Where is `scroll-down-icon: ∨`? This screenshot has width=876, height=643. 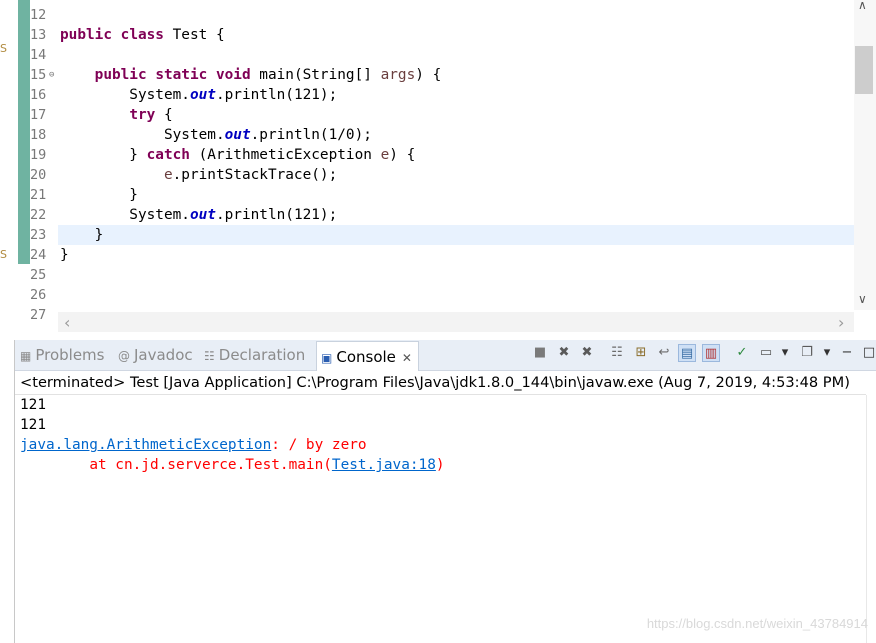 scroll-down-icon: ∨ is located at coordinates (862, 299).